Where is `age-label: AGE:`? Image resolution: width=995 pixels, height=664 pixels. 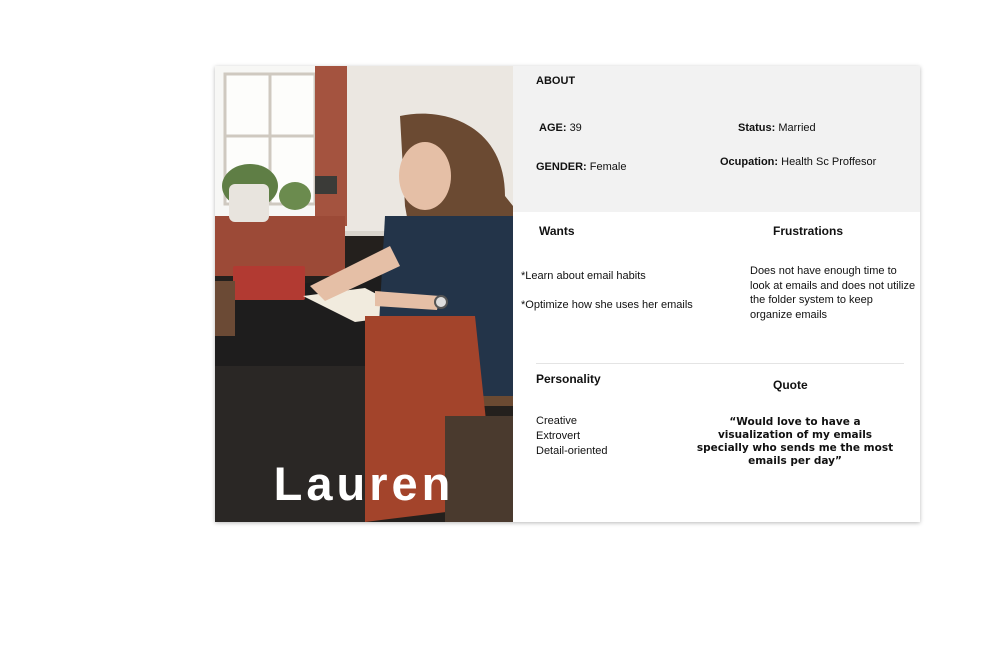 age-label: AGE: is located at coordinates (553, 128).